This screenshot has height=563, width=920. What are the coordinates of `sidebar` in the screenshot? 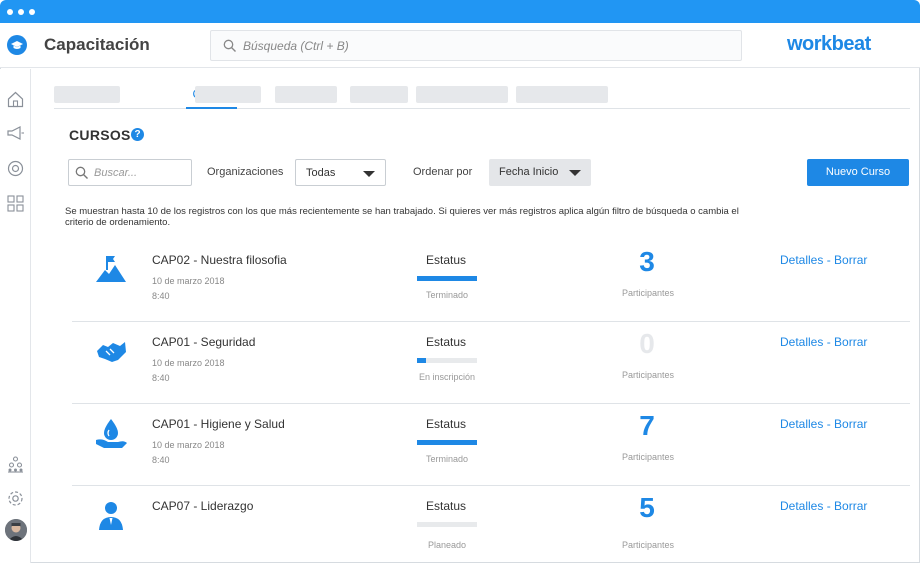 It's located at (15, 316).